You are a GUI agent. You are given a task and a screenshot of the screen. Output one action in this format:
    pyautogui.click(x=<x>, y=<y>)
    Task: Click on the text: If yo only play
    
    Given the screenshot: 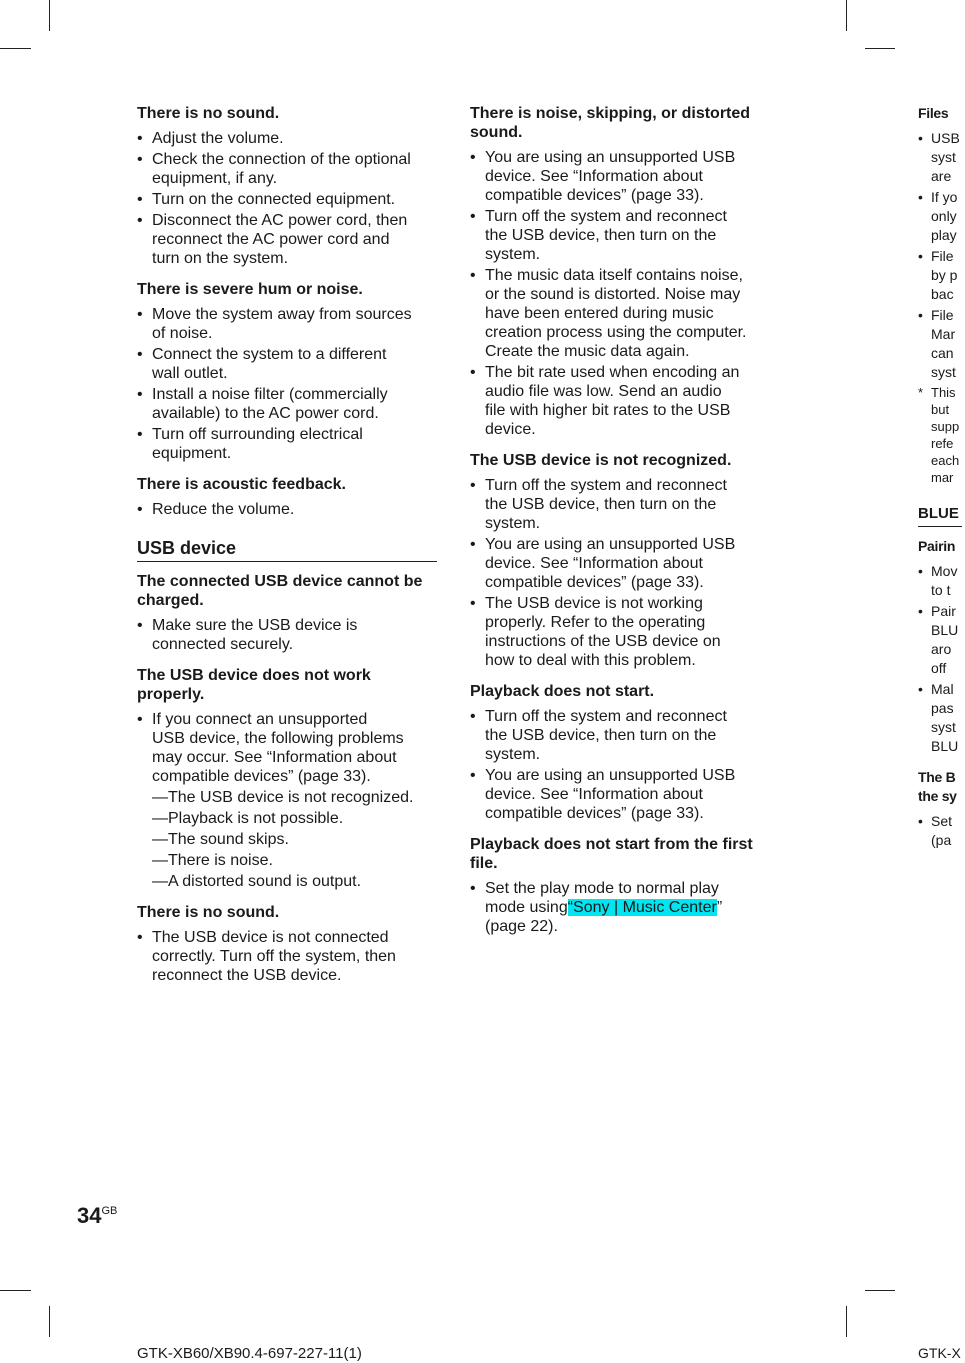 What is the action you would take?
    pyautogui.click(x=944, y=216)
    